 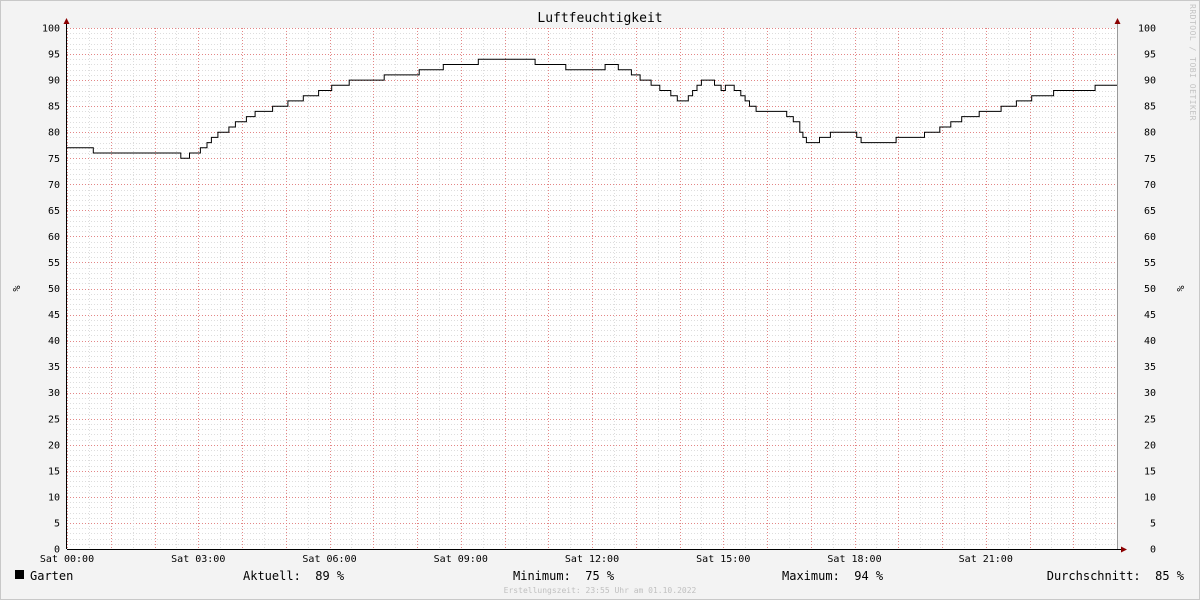 I want to click on y-tick-label-right: 30, so click(x=1150, y=393).